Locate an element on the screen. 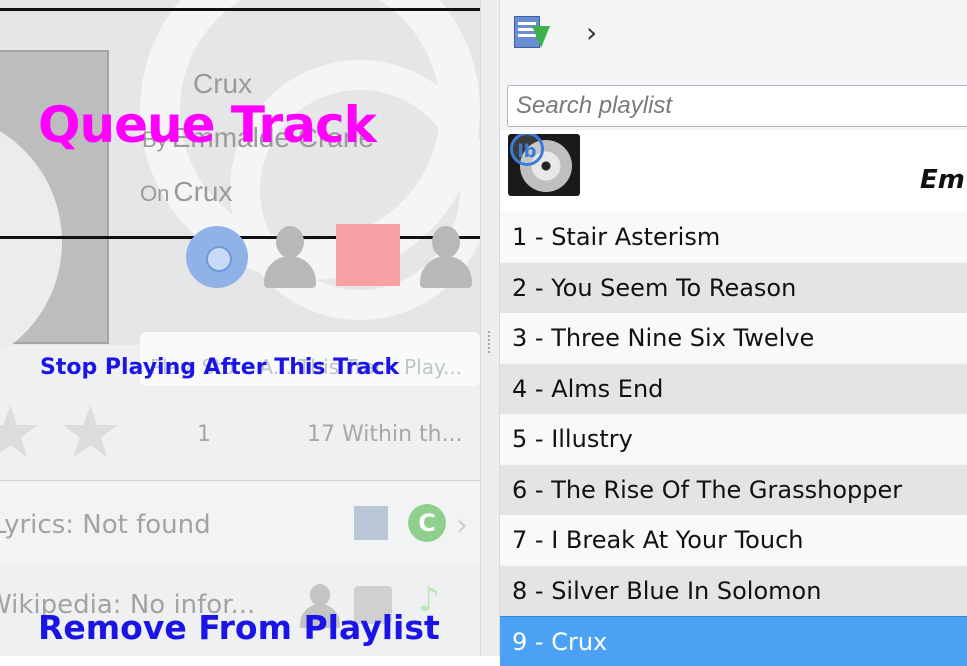  table-row: 1 - Stair Asterism is located at coordinates (733, 237).